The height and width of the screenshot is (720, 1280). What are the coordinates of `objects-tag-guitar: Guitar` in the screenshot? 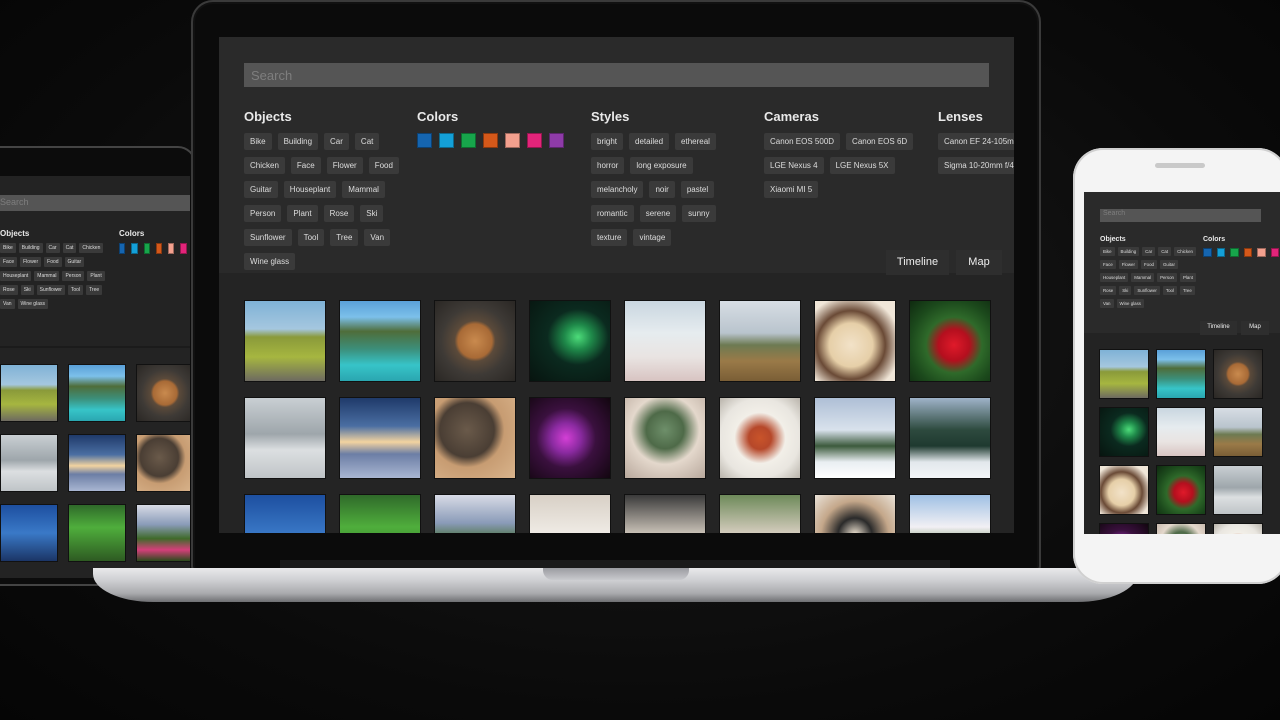 It's located at (1168, 264).